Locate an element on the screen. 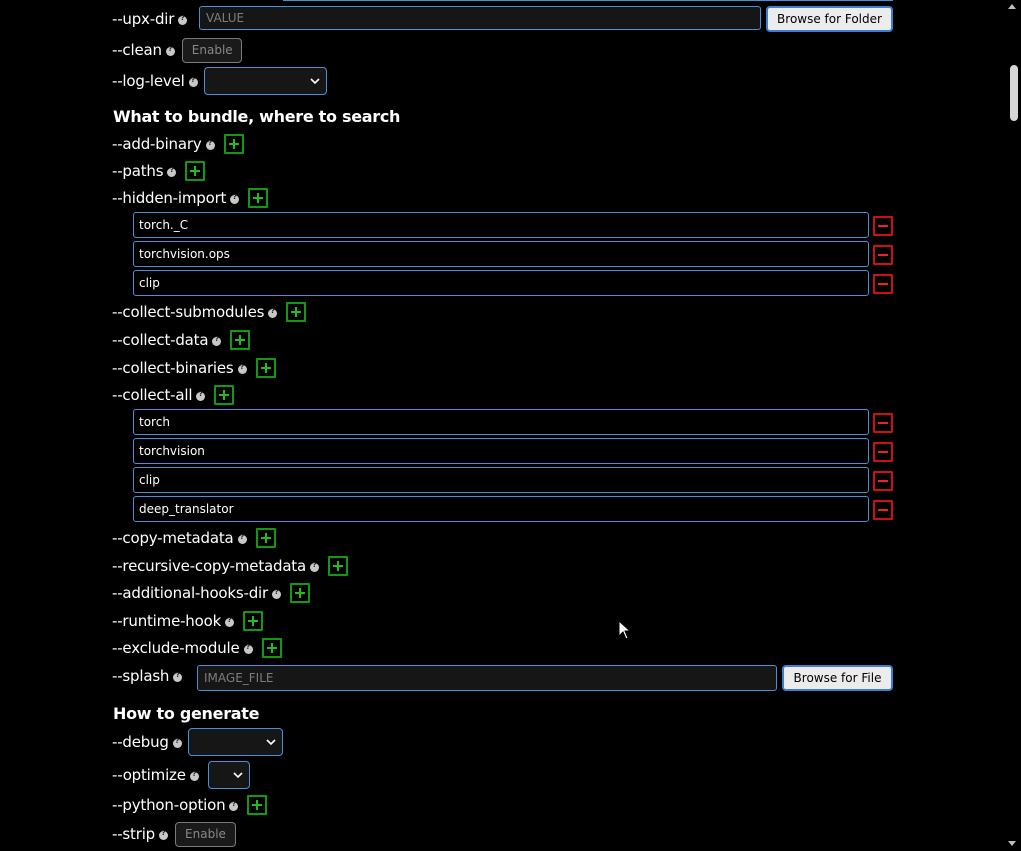 The width and height of the screenshot is (1021, 851). debug-label: --debug is located at coordinates (140, 742).